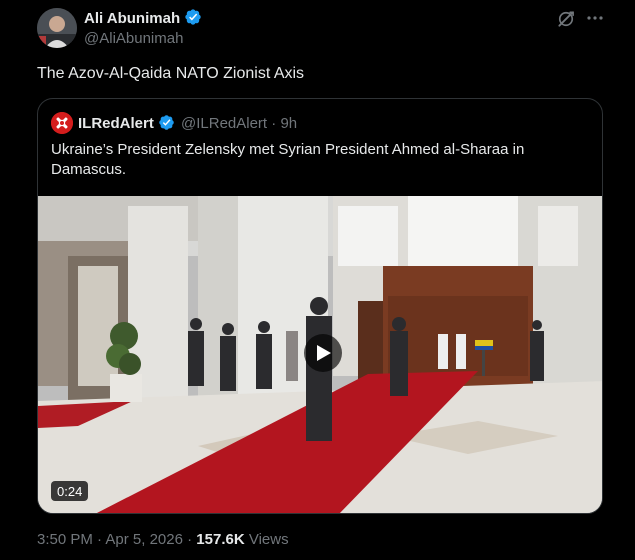 The image size is (635, 560). Describe the element at coordinates (224, 123) in the screenshot. I see `quote-handle: @ILRedAlert` at that location.